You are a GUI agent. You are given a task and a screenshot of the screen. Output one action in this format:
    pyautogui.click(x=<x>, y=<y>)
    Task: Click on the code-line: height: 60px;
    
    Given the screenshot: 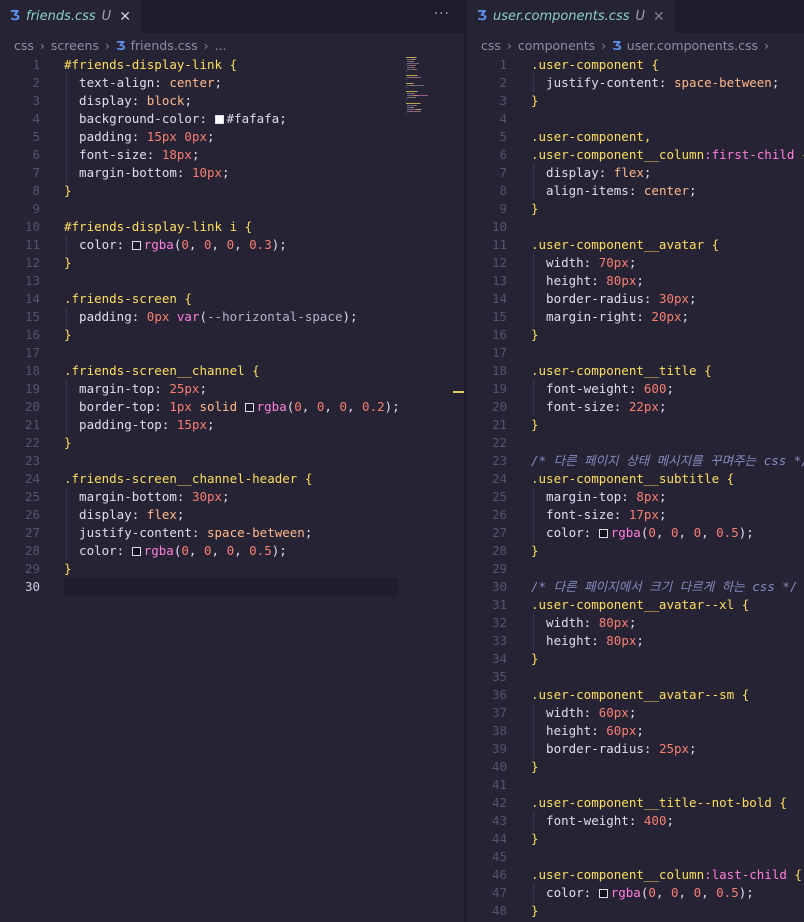 What is the action you would take?
    pyautogui.click(x=587, y=731)
    